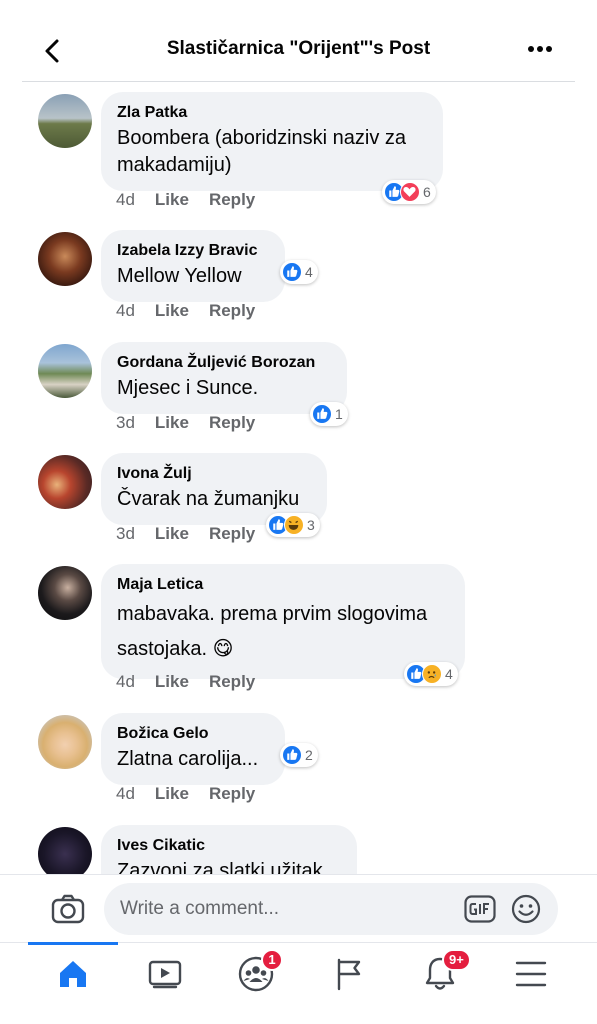 The width and height of the screenshot is (597, 1024). What do you see at coordinates (193, 251) in the screenshot?
I see `comment-author: Izabela Izzy Bravic` at bounding box center [193, 251].